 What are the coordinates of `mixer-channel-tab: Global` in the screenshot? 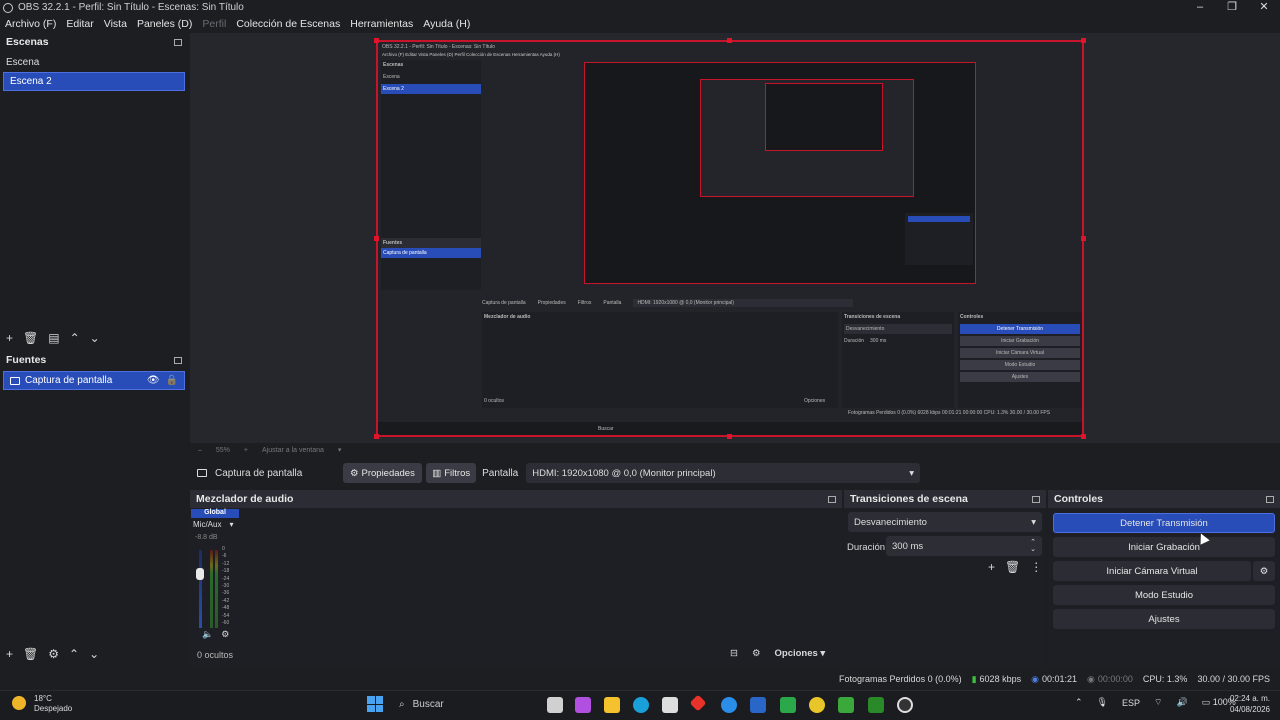 It's located at (215, 513).